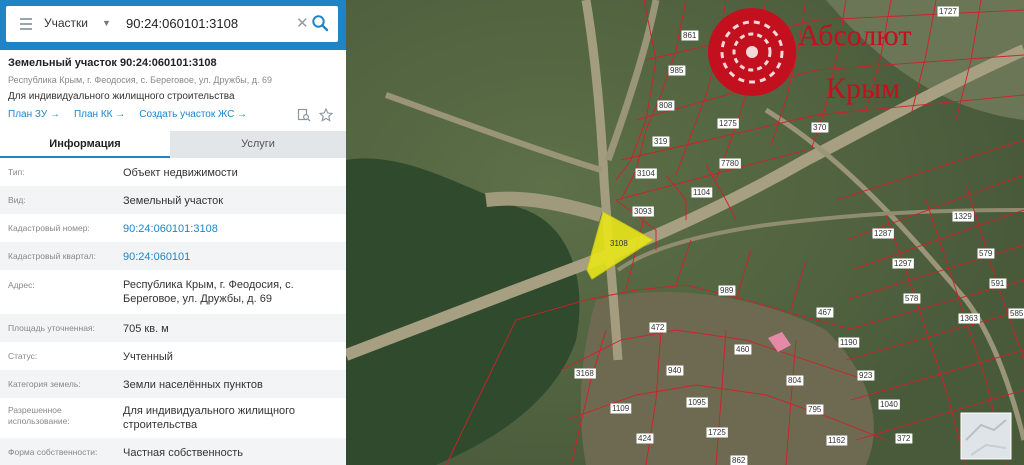 The image size is (1024, 465). Describe the element at coordinates (986, 253) in the screenshot. I see `parcel-label: 579` at that location.